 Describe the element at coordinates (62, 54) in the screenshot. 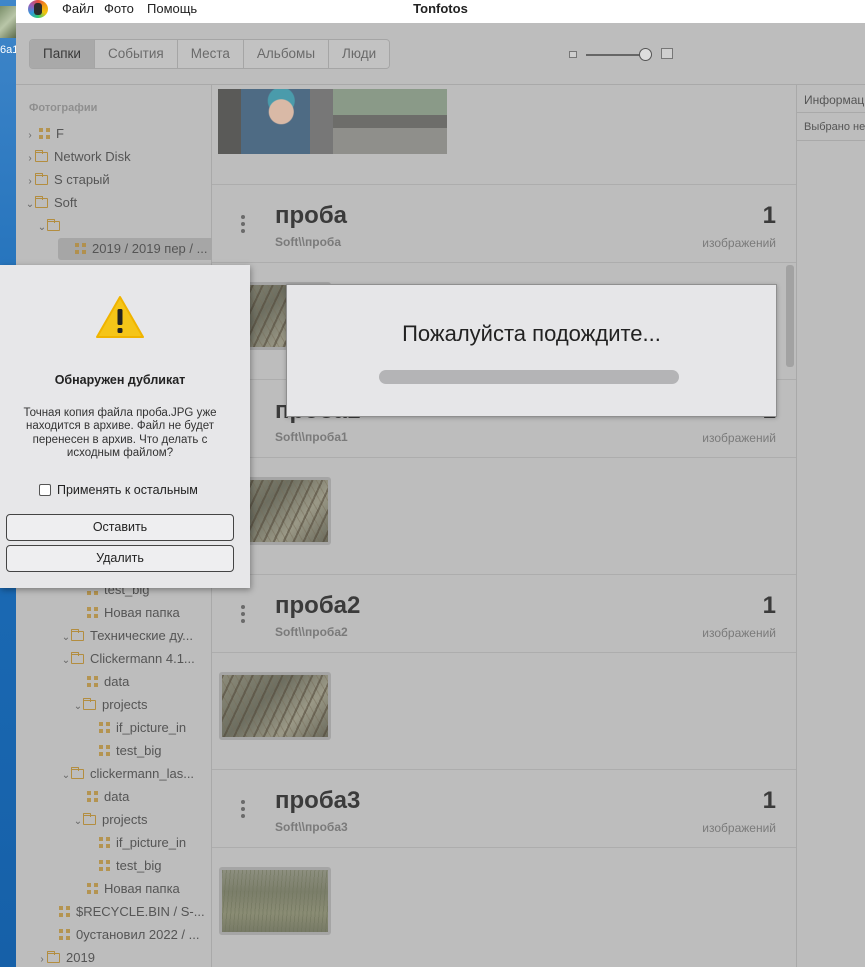

I see `tab-folders: Папки` at that location.